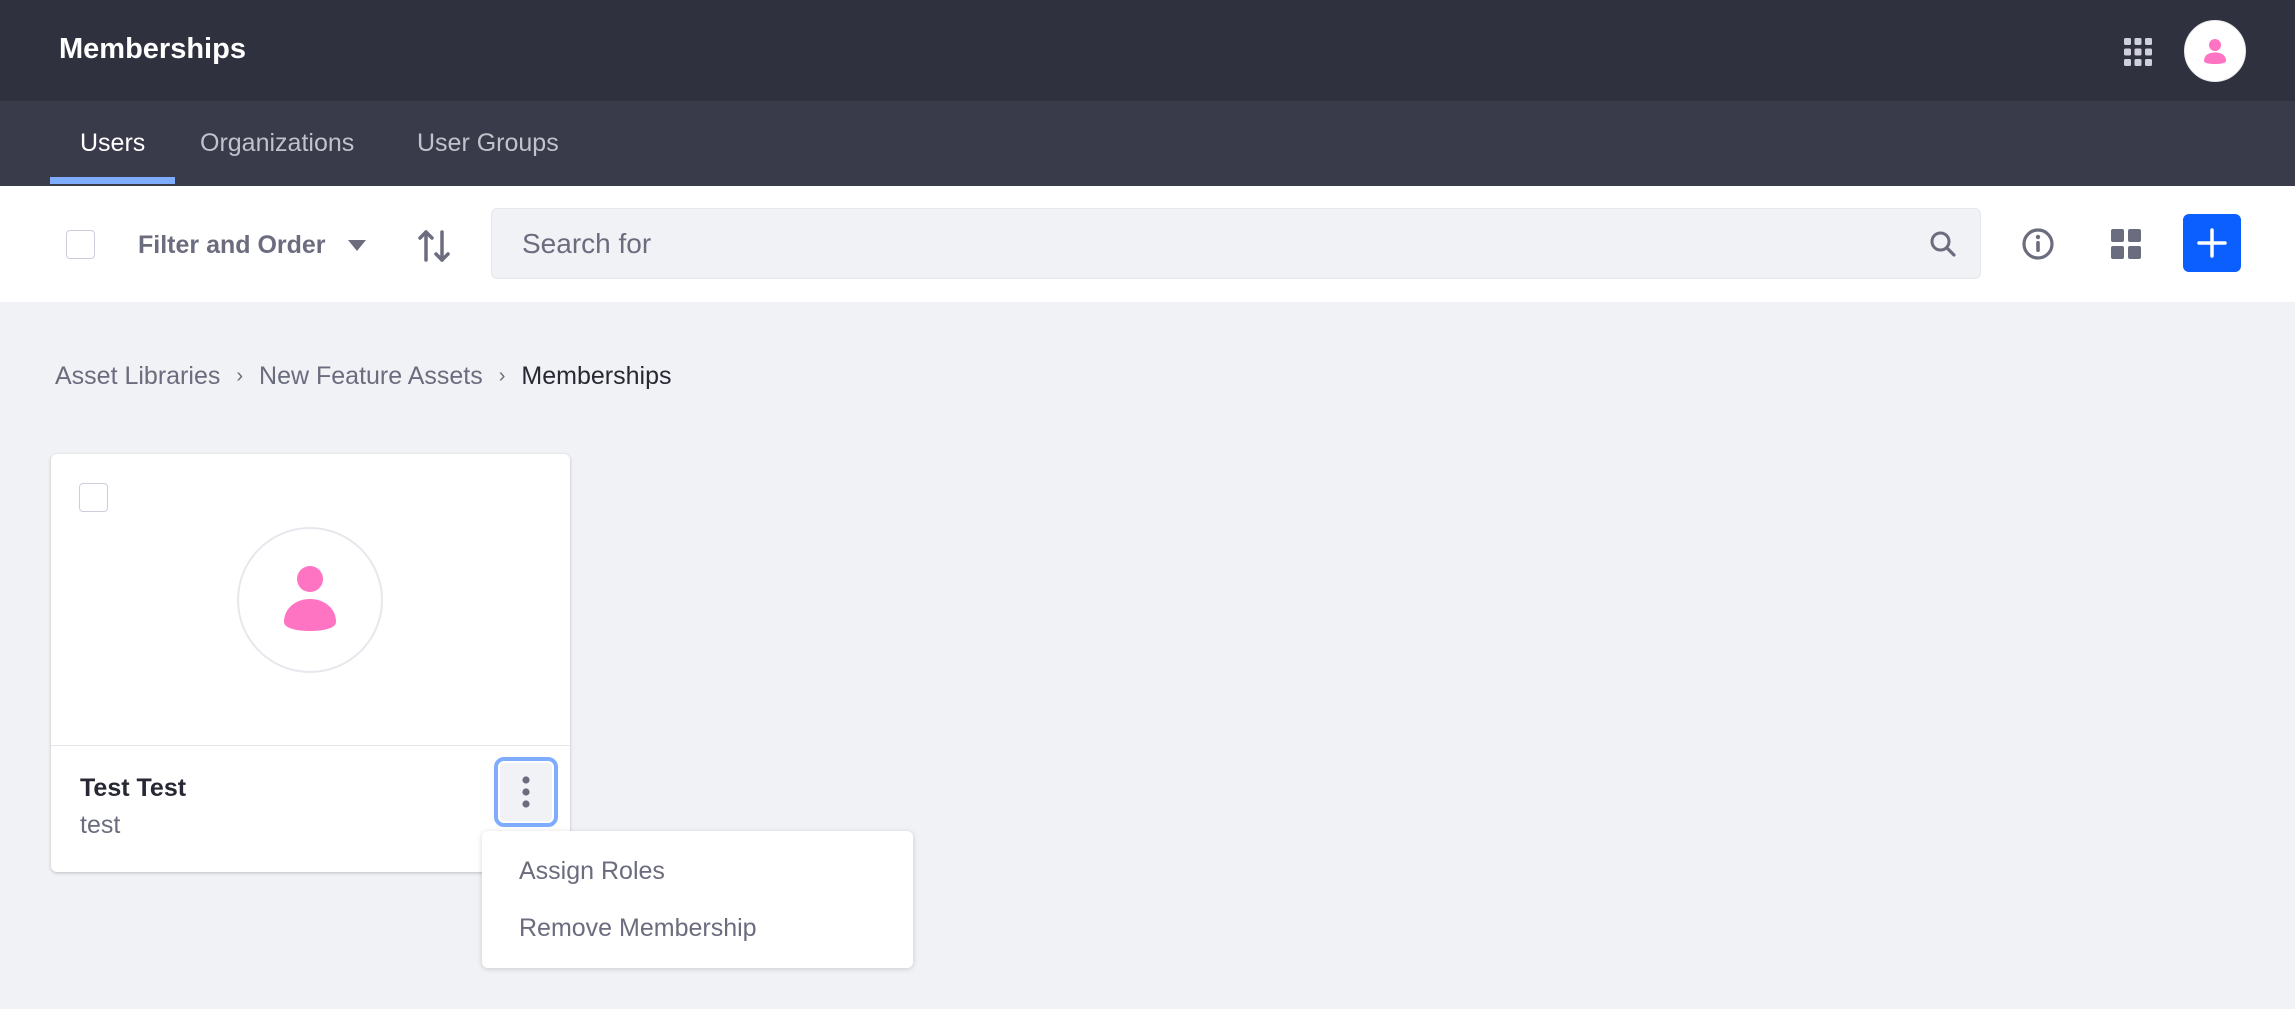 The width and height of the screenshot is (2295, 1009). I want to click on search-bar, so click(1236, 243).